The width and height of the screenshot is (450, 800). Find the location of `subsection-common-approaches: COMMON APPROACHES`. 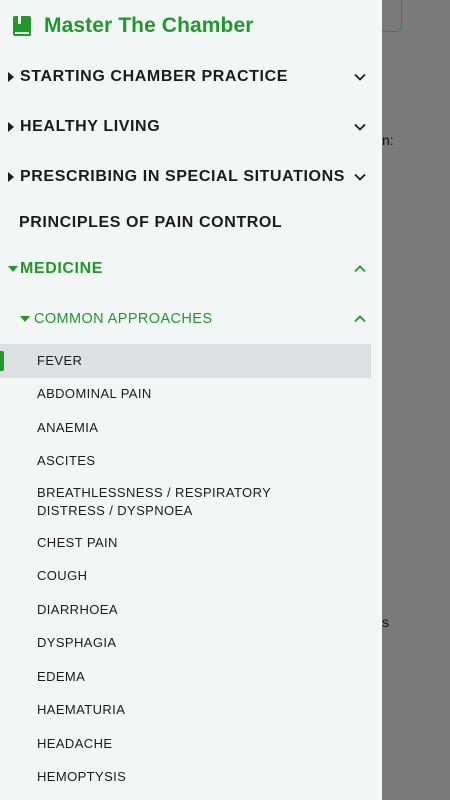

subsection-common-approaches: COMMON APPROACHES is located at coordinates (191, 319).